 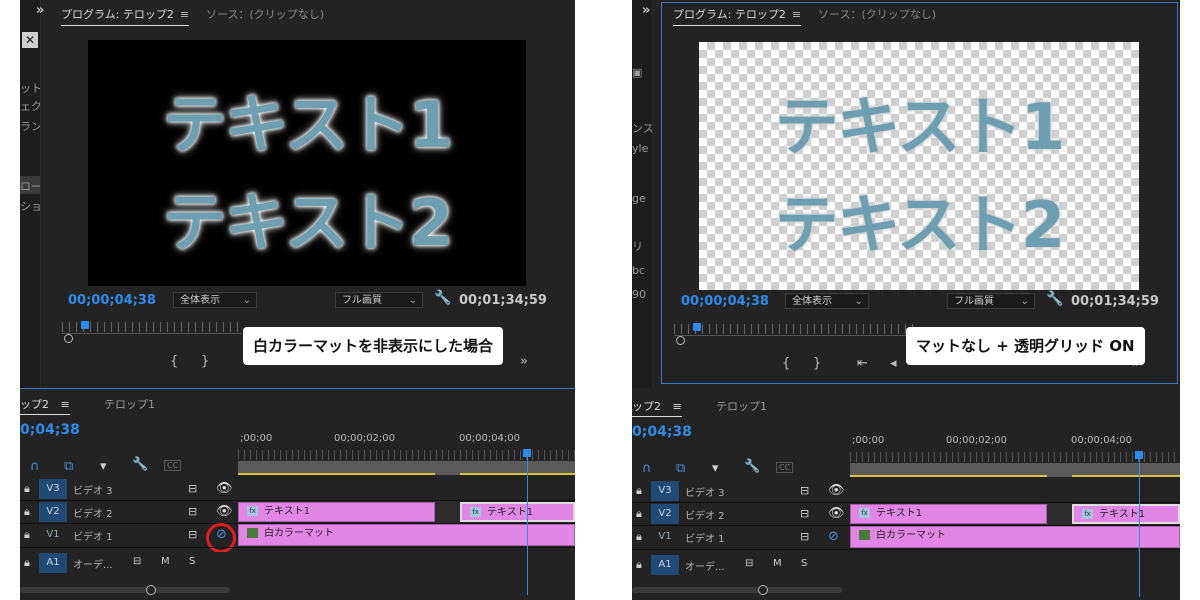 What do you see at coordinates (639, 270) in the screenshot?
I see `strip-text: bc` at bounding box center [639, 270].